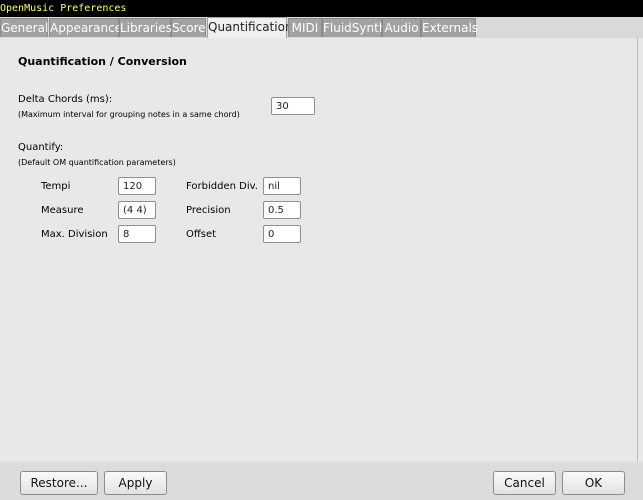 The width and height of the screenshot is (643, 500). What do you see at coordinates (305, 27) in the screenshot?
I see `tab-midi: MIDI` at bounding box center [305, 27].